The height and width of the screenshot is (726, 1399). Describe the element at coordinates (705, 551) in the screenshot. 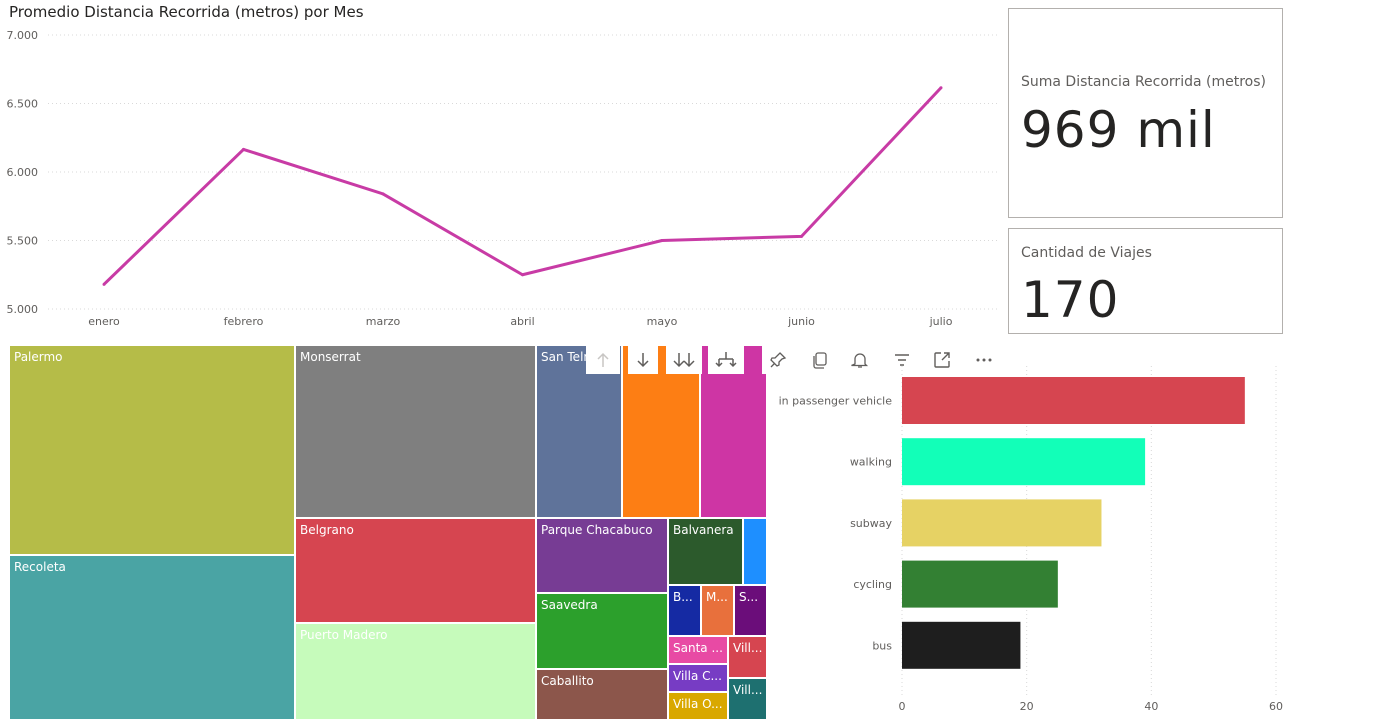

I see `treemap-tile: Balvanera` at that location.